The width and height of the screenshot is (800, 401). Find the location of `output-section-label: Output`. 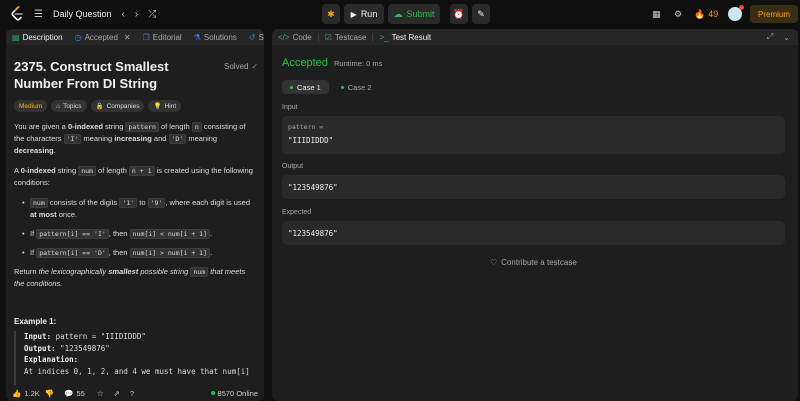

output-section-label: Output is located at coordinates (293, 166).